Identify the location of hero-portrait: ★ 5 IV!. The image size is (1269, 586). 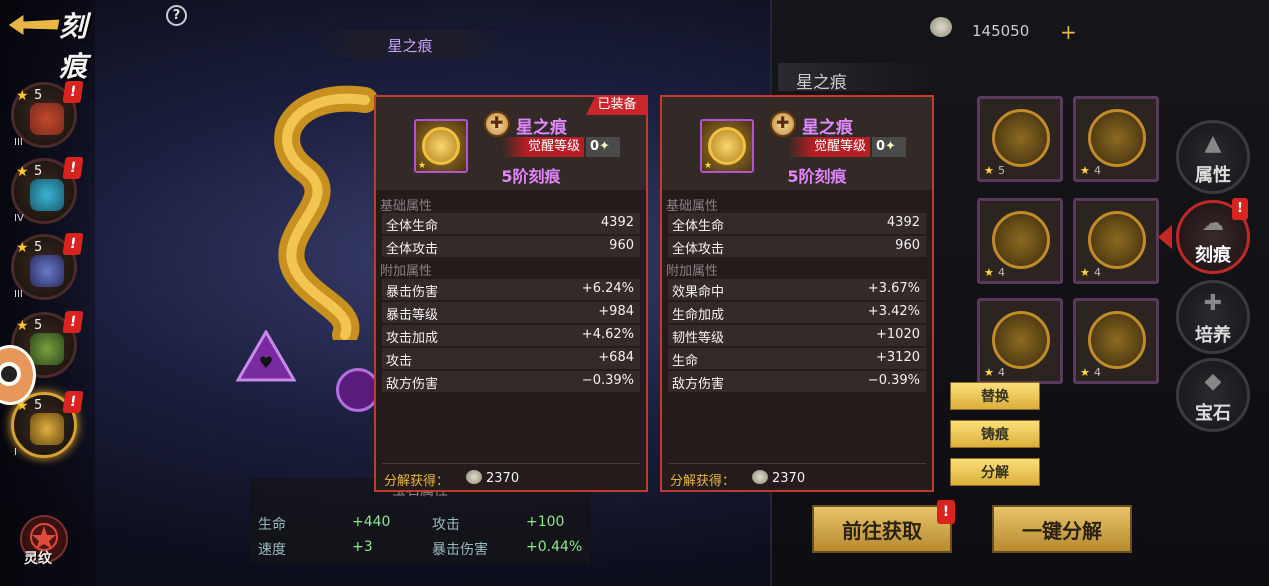
(47, 190).